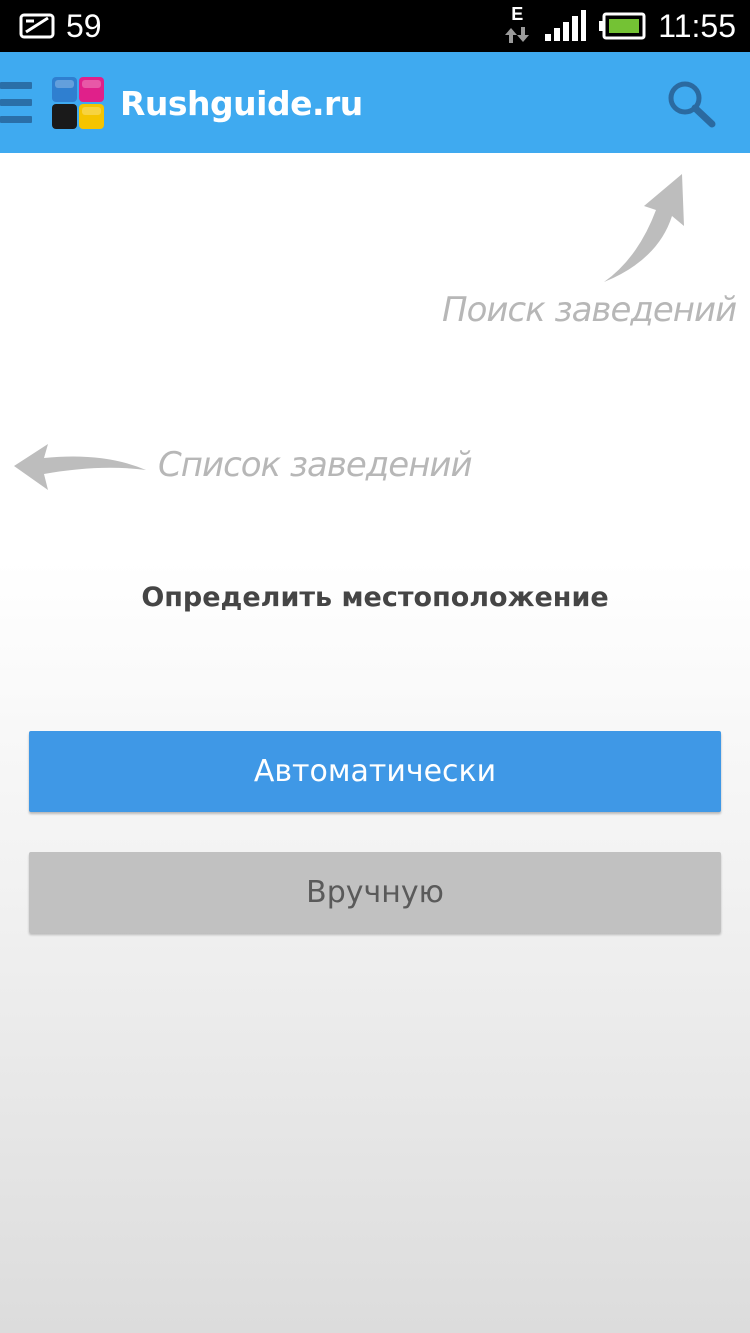  I want to click on battery-icon, so click(622, 26).